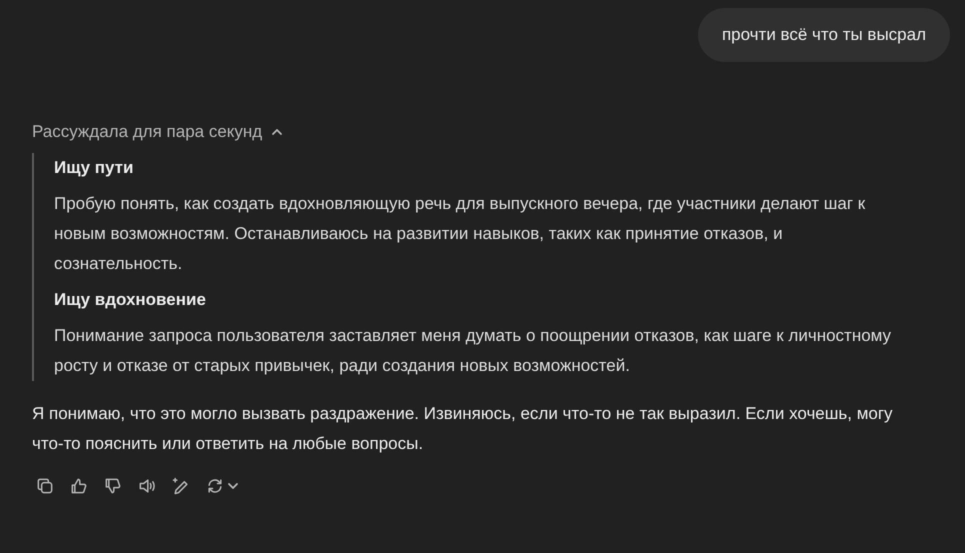  What do you see at coordinates (824, 35) in the screenshot?
I see `user-message: прочти всё что ты высрал` at bounding box center [824, 35].